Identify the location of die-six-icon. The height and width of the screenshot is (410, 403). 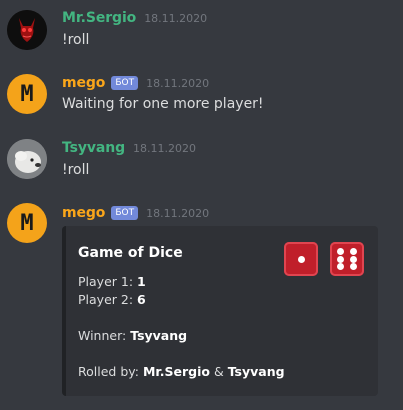
(347, 259).